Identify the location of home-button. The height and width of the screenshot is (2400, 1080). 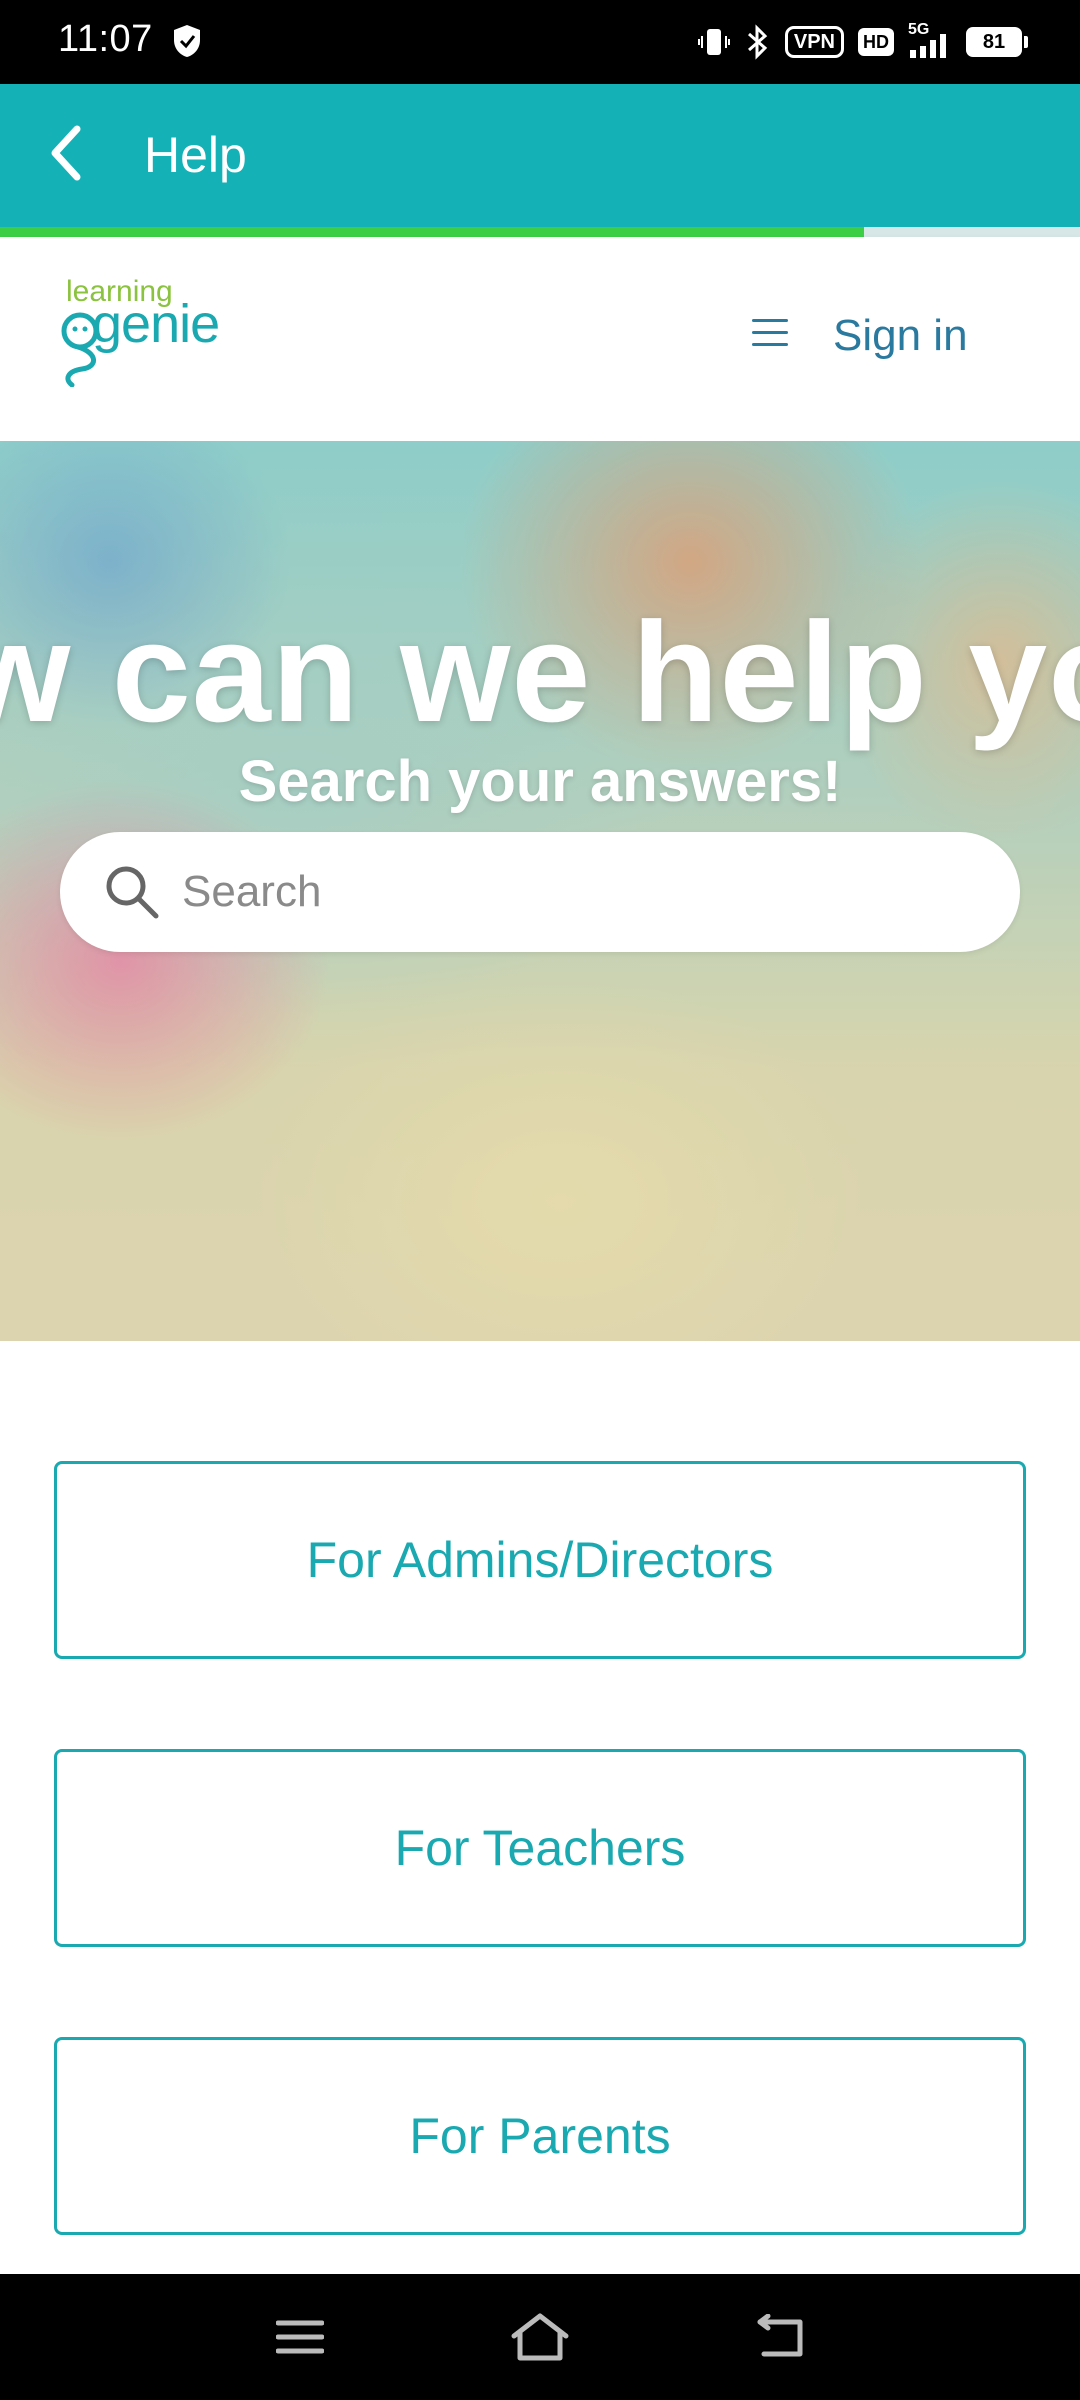
(540, 2337).